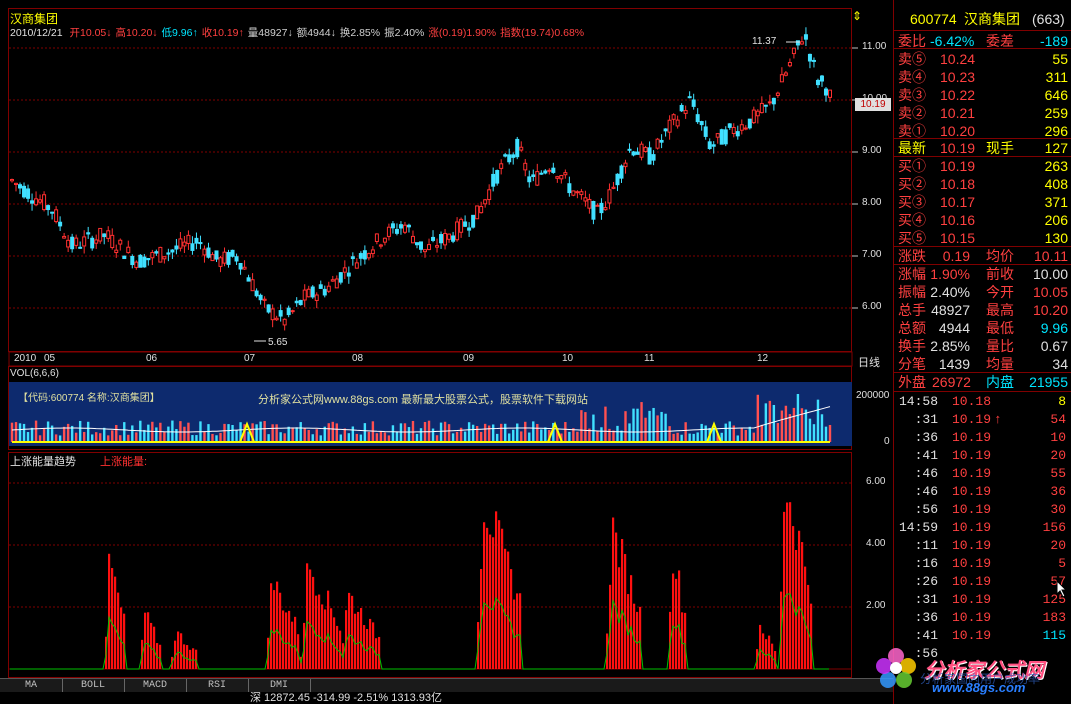 The width and height of the screenshot is (1071, 704). What do you see at coordinates (1060, 364) in the screenshot?
I see `stat-value-2: 34` at bounding box center [1060, 364].